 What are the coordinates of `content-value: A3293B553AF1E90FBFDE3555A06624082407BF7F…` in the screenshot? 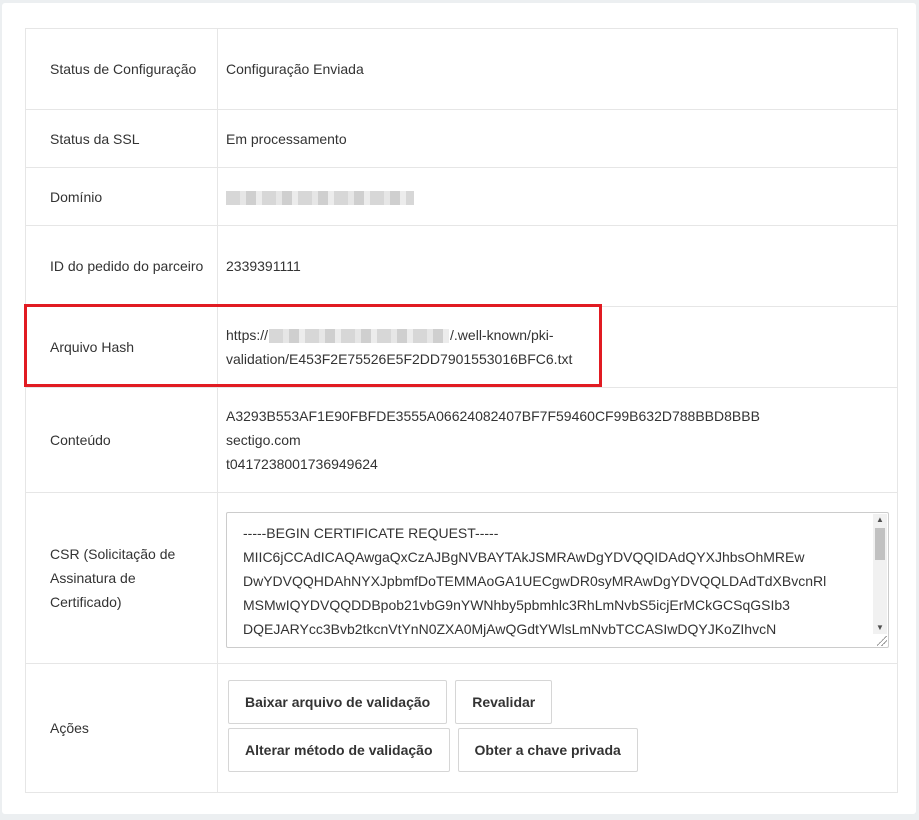 It's located at (557, 440).